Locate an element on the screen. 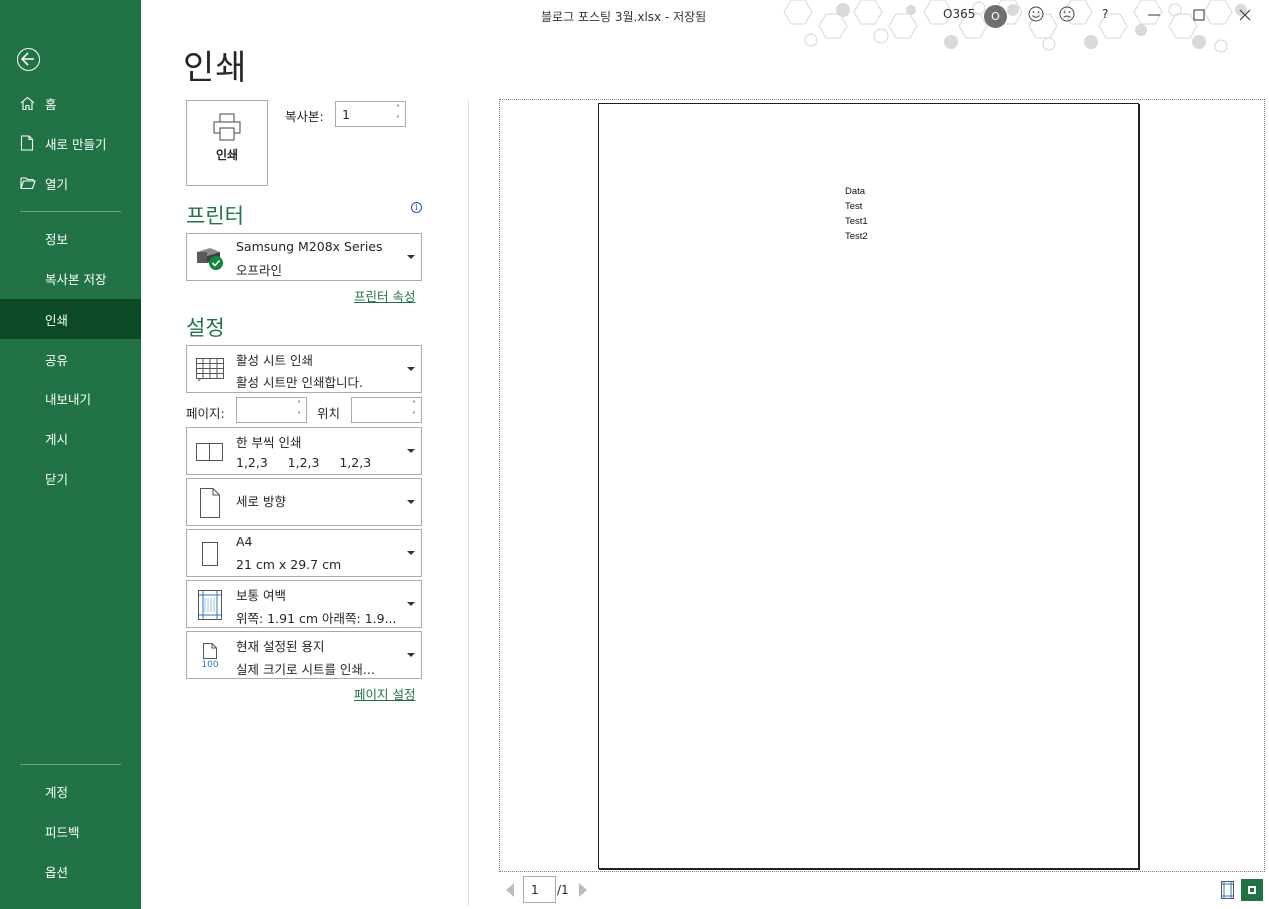  nav-home-label: 홈 is located at coordinates (51, 104).